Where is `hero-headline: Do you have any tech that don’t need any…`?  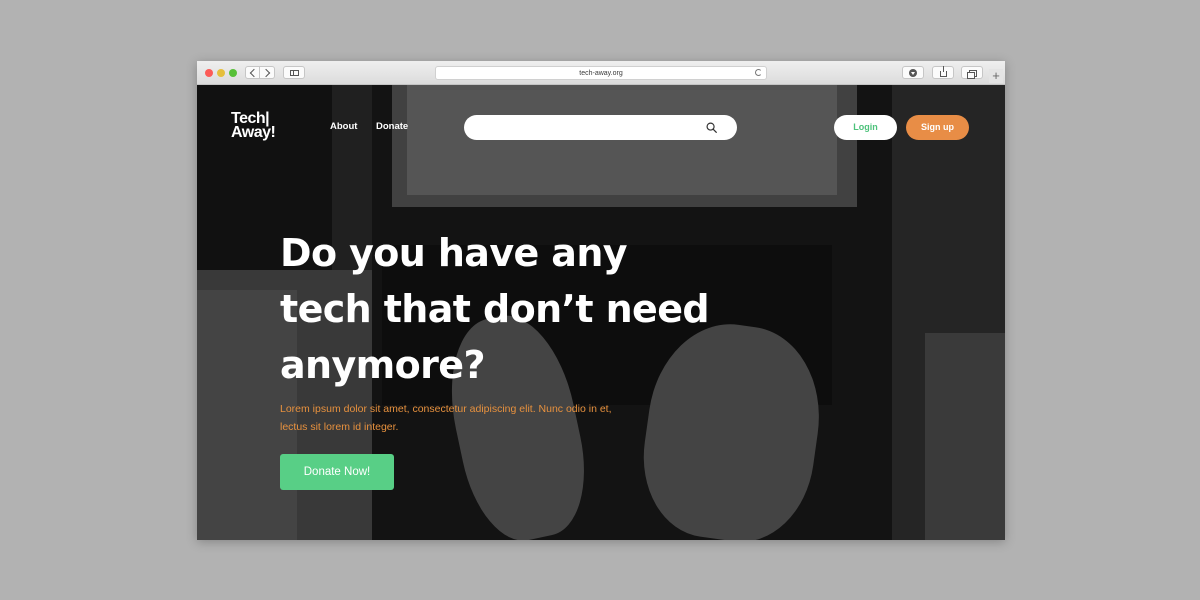
hero-headline: Do you have any tech that don’t need any… is located at coordinates (515, 309).